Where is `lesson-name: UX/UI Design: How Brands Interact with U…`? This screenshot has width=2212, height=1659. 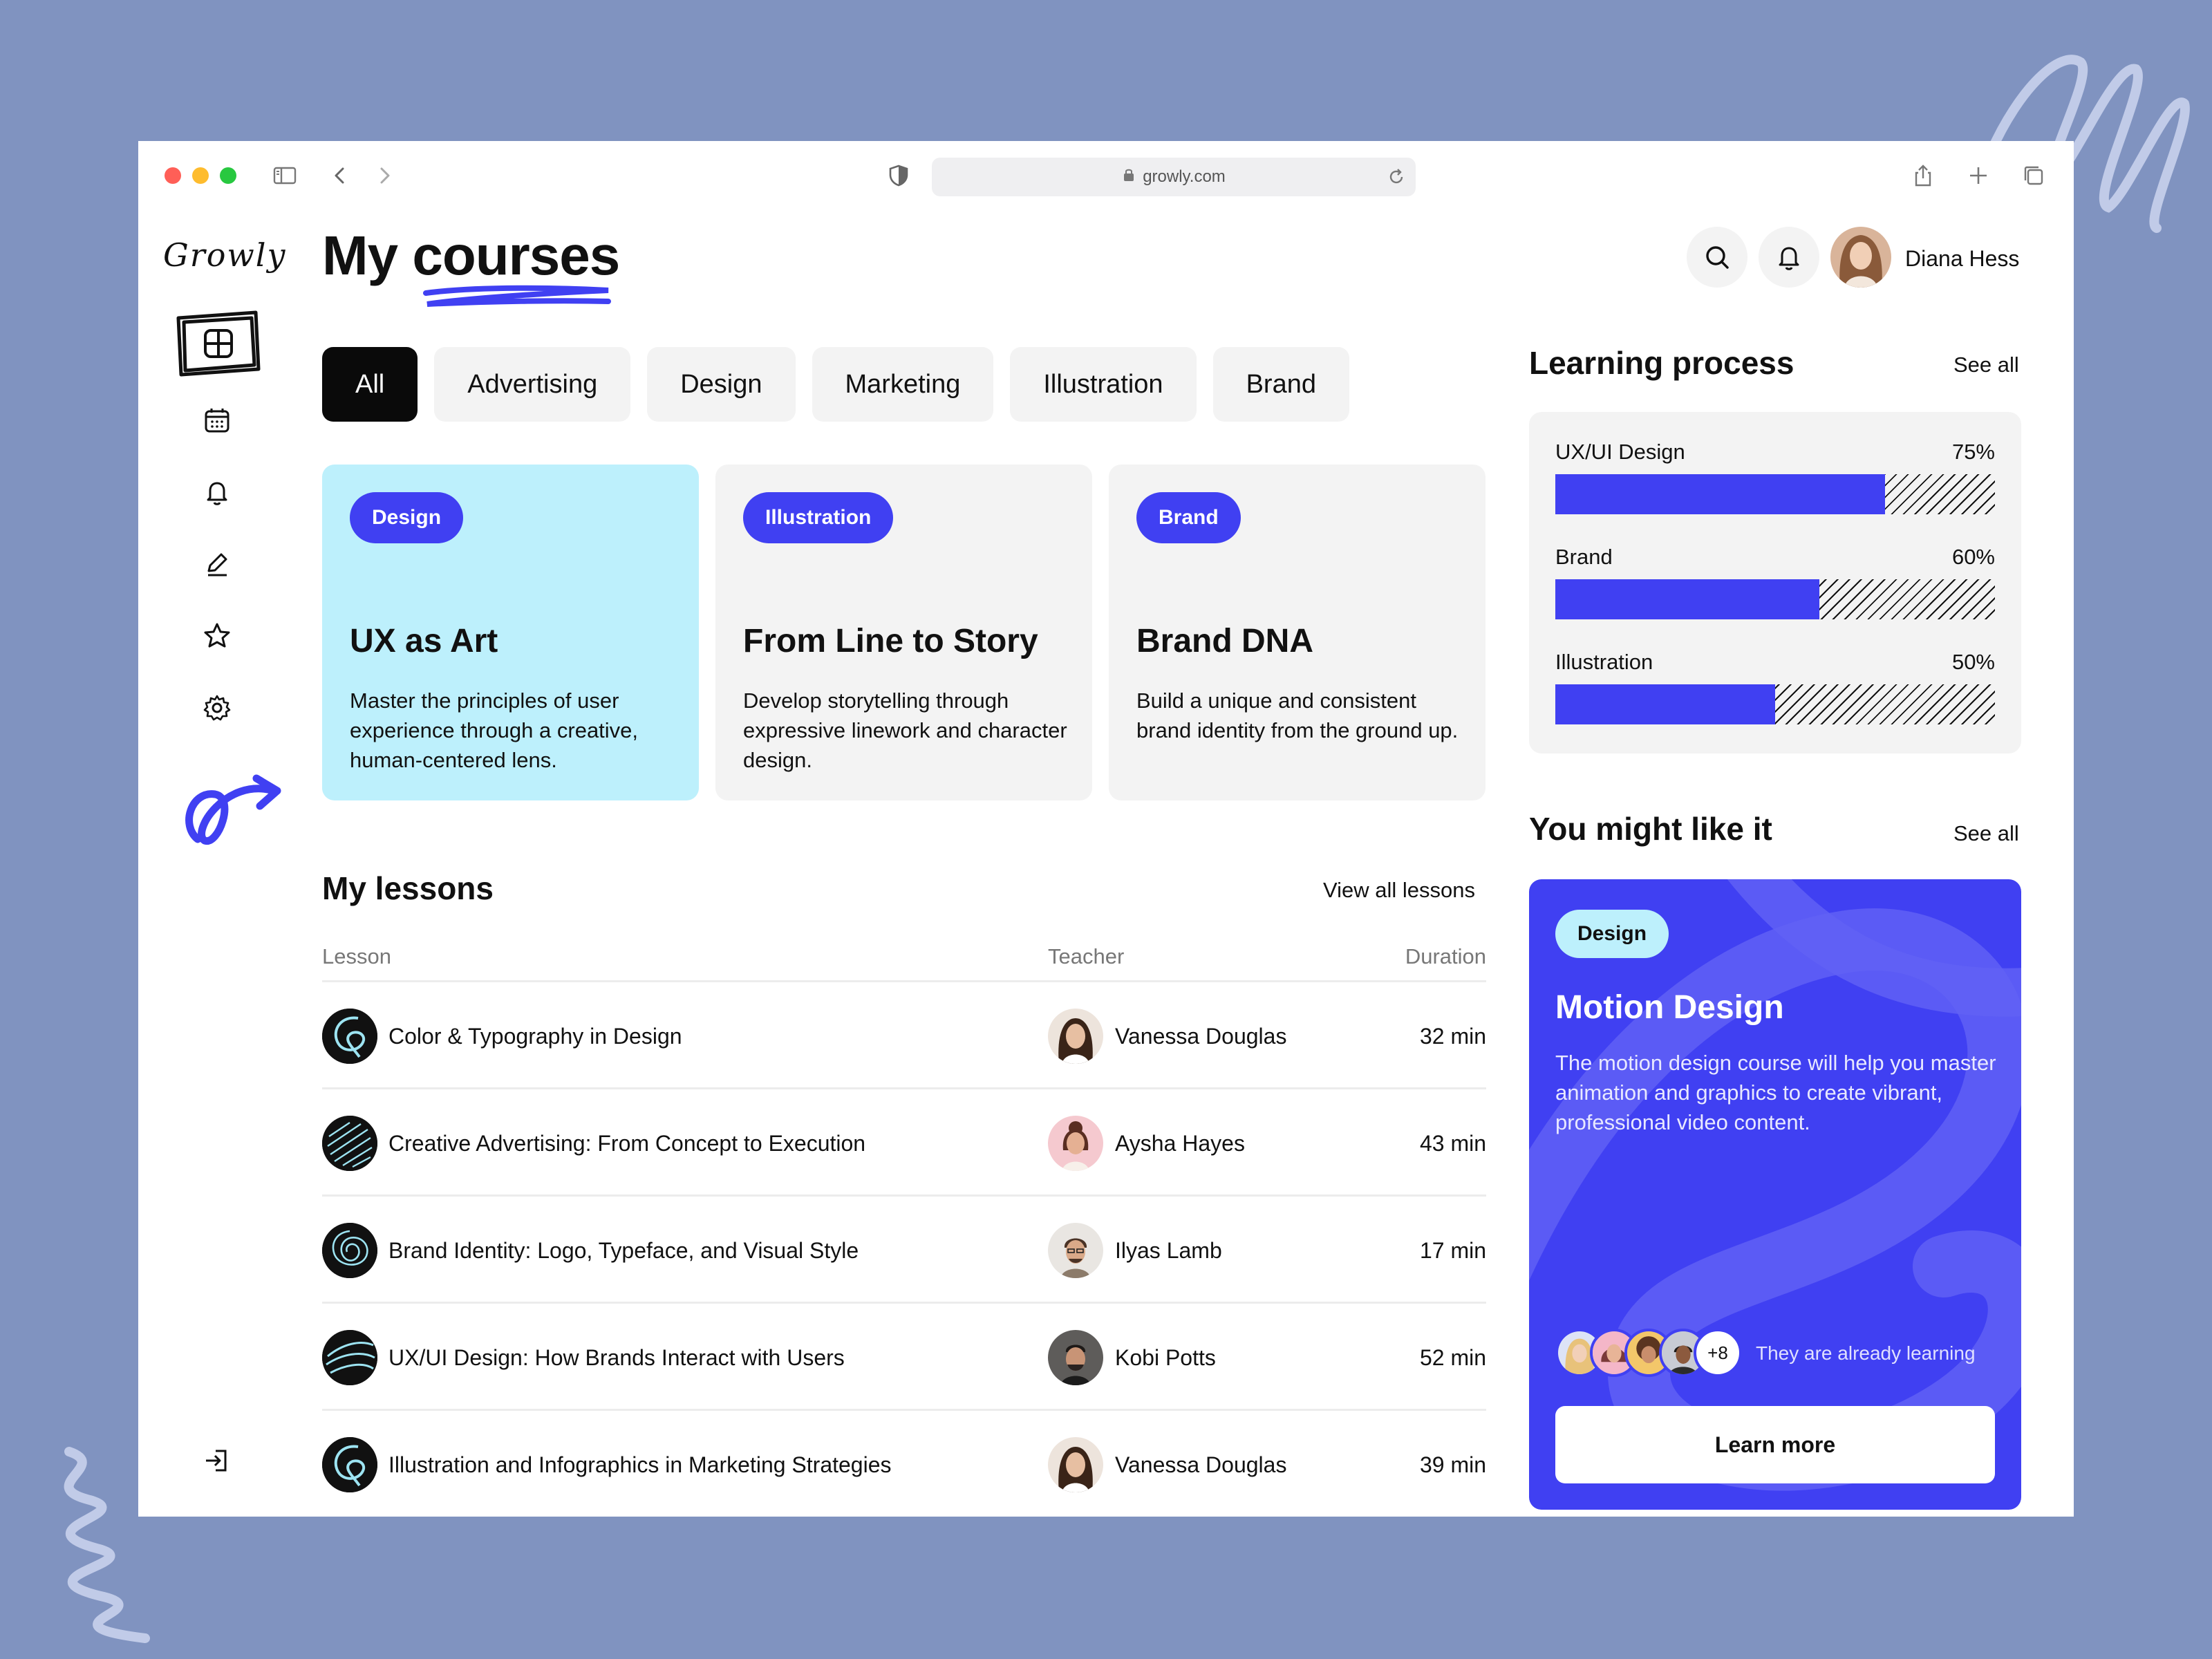
lesson-name: UX/UI Design: How Brands Interact with U… is located at coordinates (616, 1357).